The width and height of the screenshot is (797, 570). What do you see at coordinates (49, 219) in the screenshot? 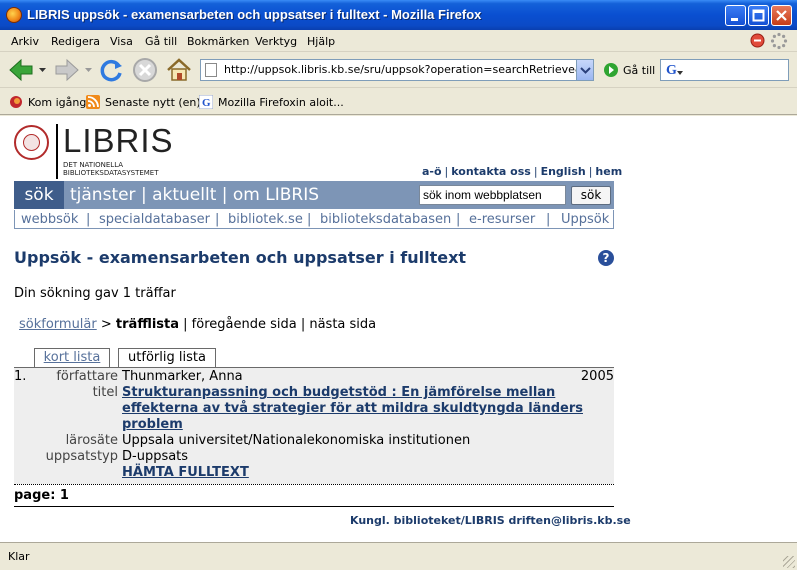
I see `subnav-webbsok: webbsök` at bounding box center [49, 219].